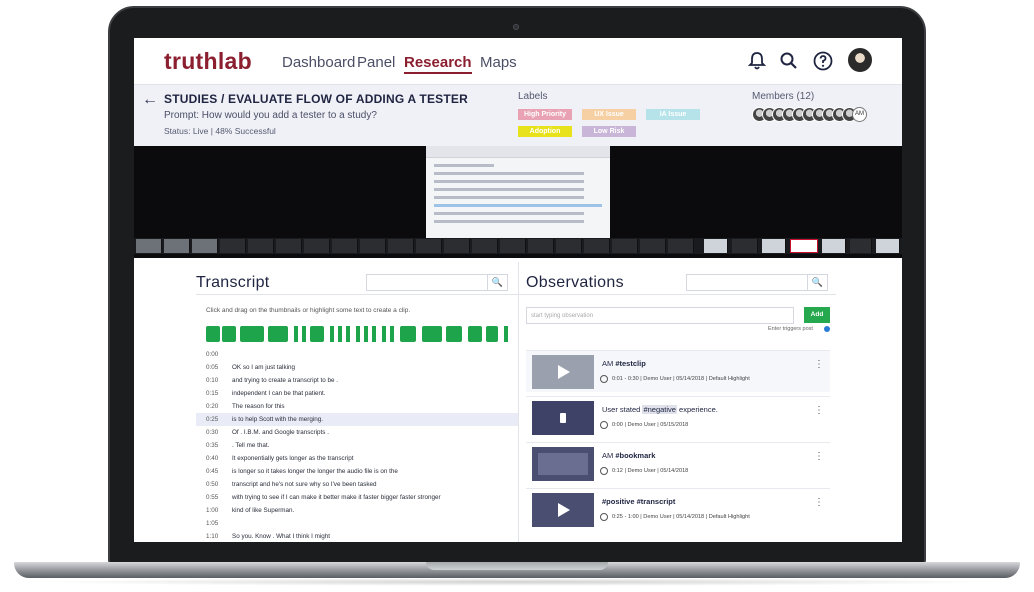  I want to click on bell-icon, so click(757, 61).